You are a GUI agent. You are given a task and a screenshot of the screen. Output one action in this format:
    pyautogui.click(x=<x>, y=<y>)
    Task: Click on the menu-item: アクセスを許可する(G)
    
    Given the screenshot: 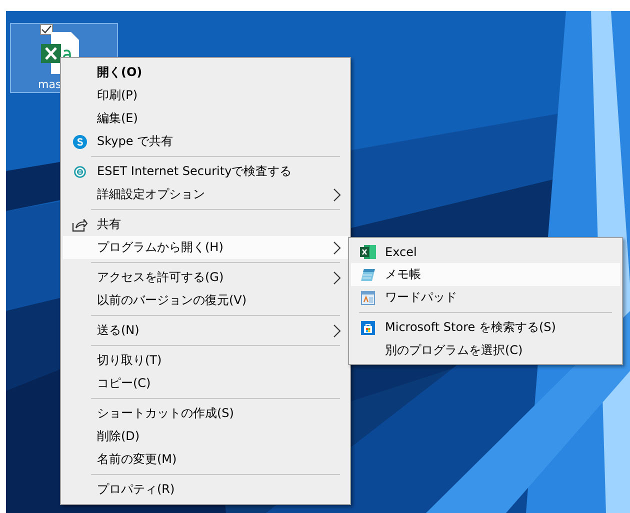 What is the action you would take?
    pyautogui.click(x=205, y=277)
    